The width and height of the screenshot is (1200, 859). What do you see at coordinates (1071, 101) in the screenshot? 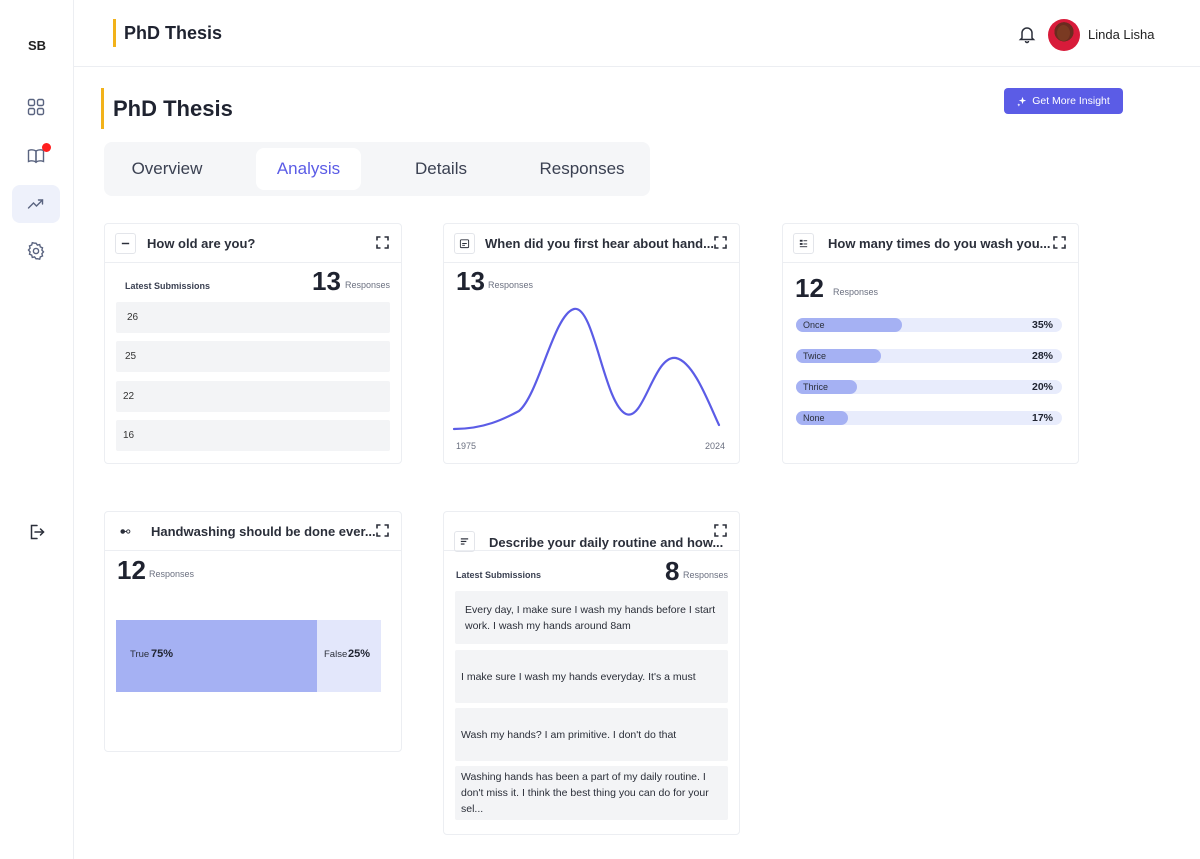
I see `get-more-insight-label: Get More Insight` at bounding box center [1071, 101].